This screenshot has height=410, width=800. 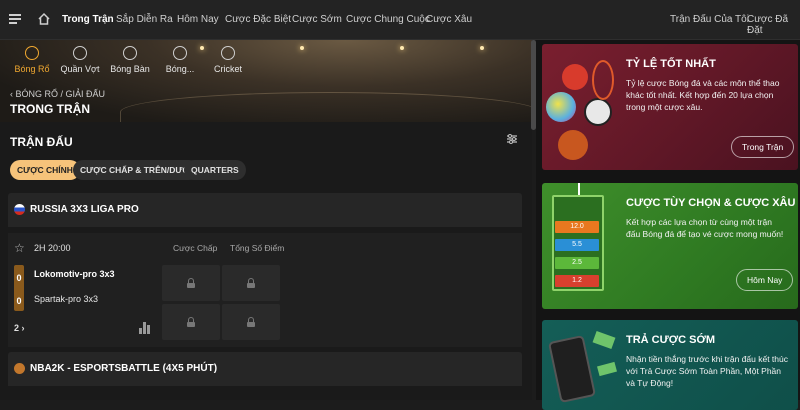 I want to click on sport-tennis: Quần Vợt, so click(x=80, y=60).